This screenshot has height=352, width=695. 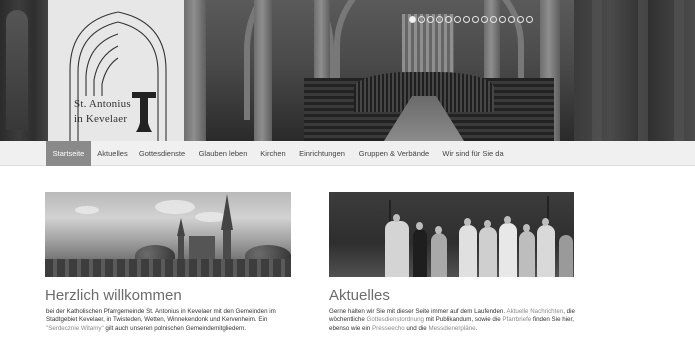 I want to click on welcome-heading: Herzlich willkommen, so click(x=113, y=295).